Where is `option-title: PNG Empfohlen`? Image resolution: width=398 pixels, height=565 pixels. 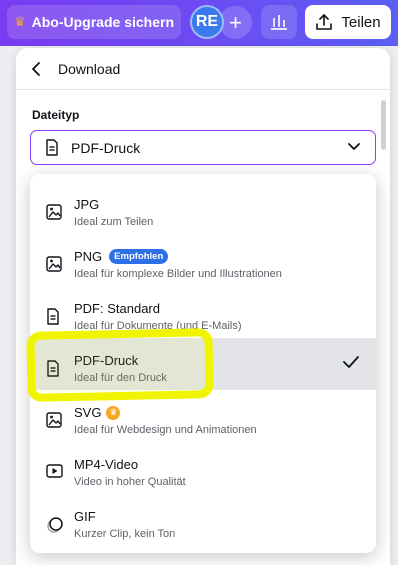
option-title: PNG Empfohlen is located at coordinates (121, 256).